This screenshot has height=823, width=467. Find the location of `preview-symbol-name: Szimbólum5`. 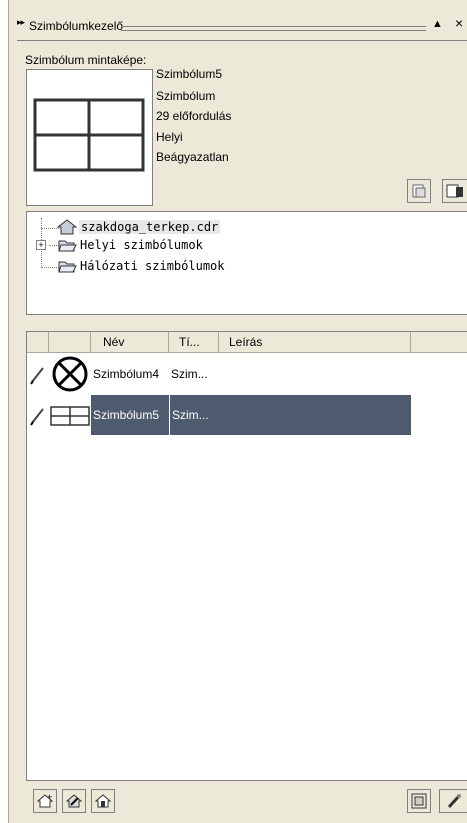

preview-symbol-name: Szimbólum5 is located at coordinates (189, 74).